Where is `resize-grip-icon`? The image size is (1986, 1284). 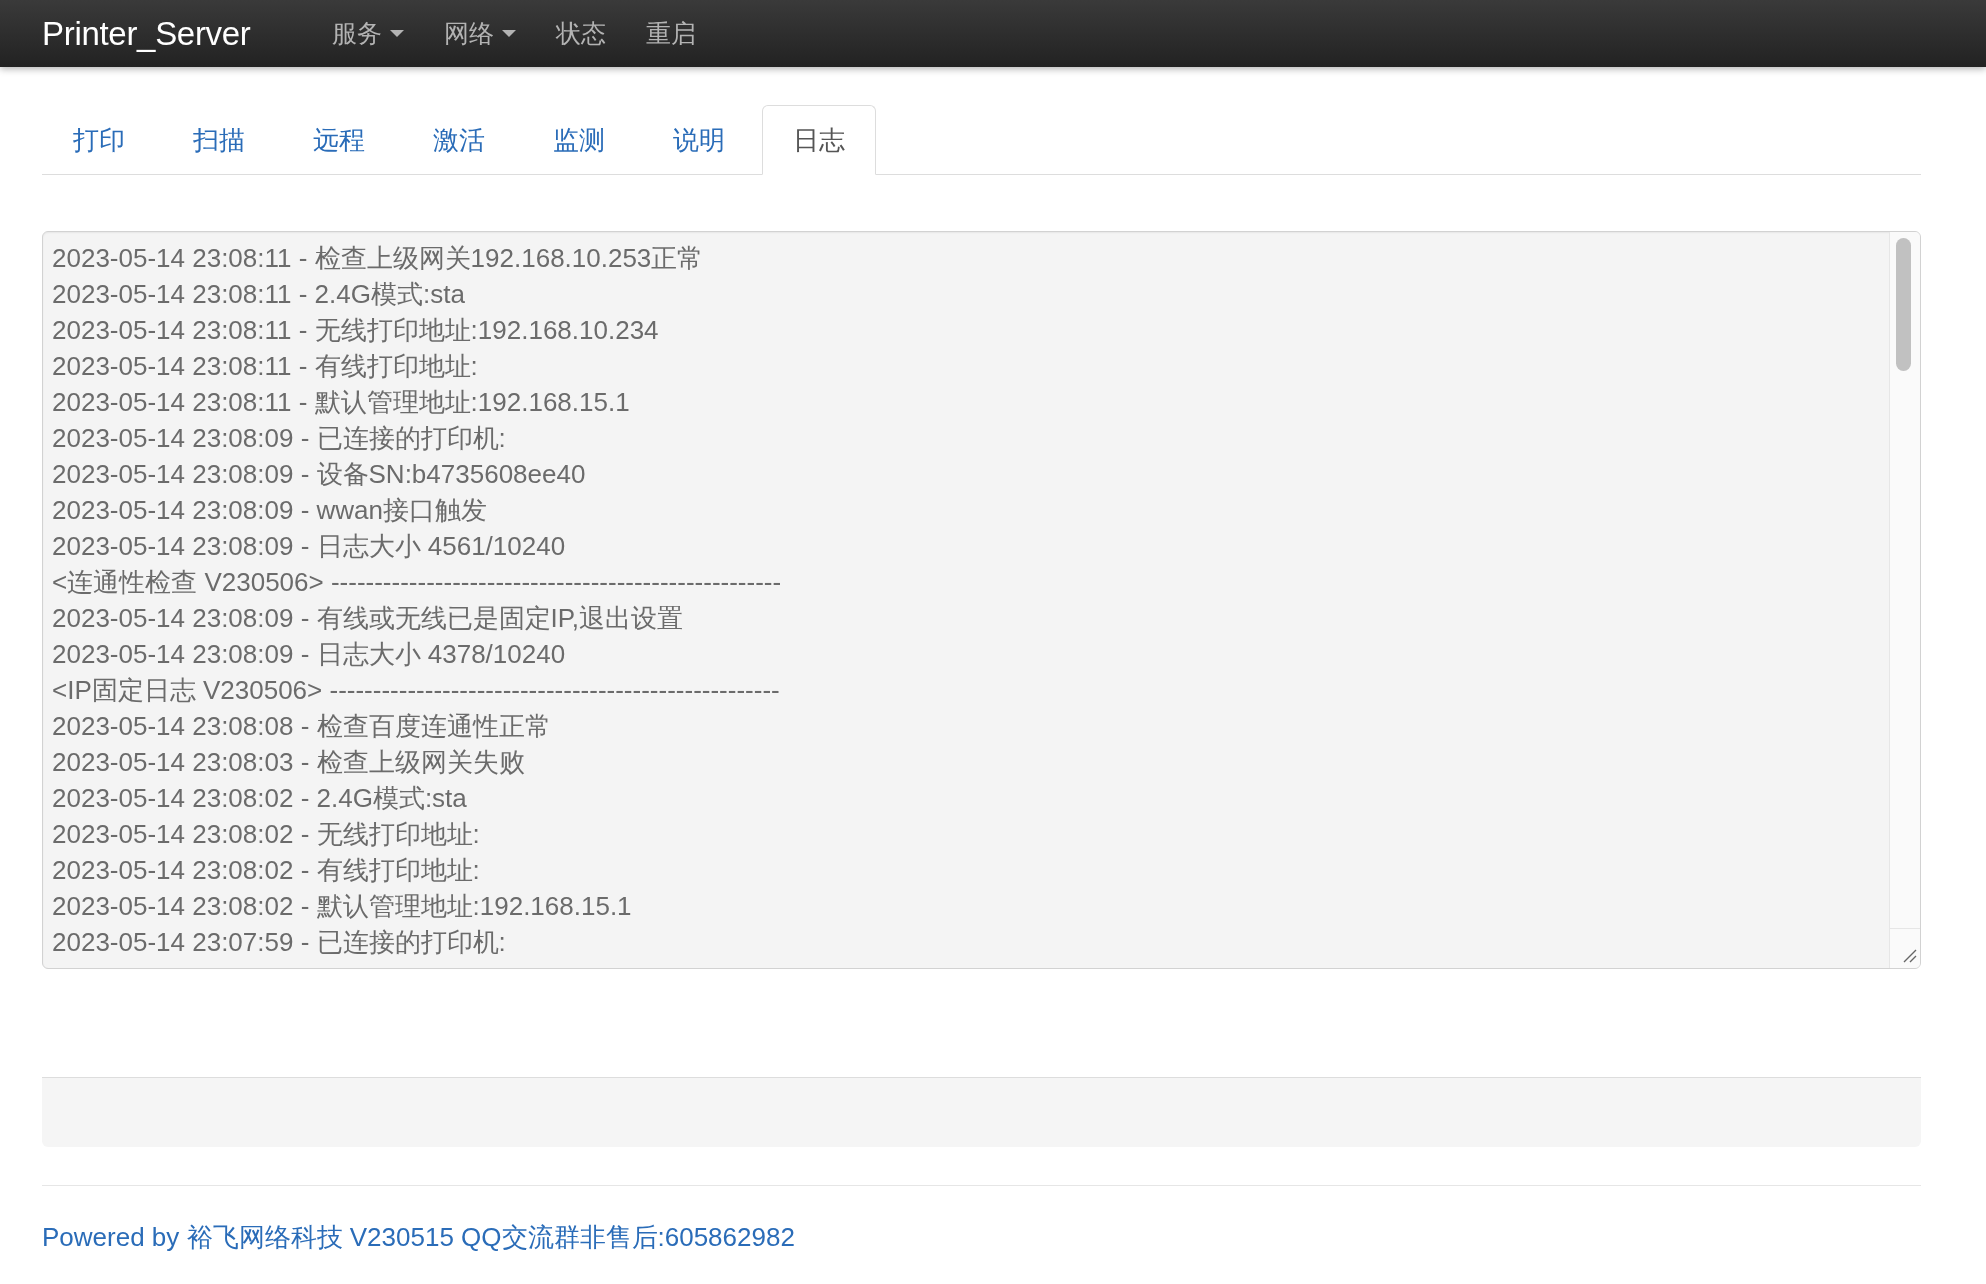
resize-grip-icon is located at coordinates (1910, 956).